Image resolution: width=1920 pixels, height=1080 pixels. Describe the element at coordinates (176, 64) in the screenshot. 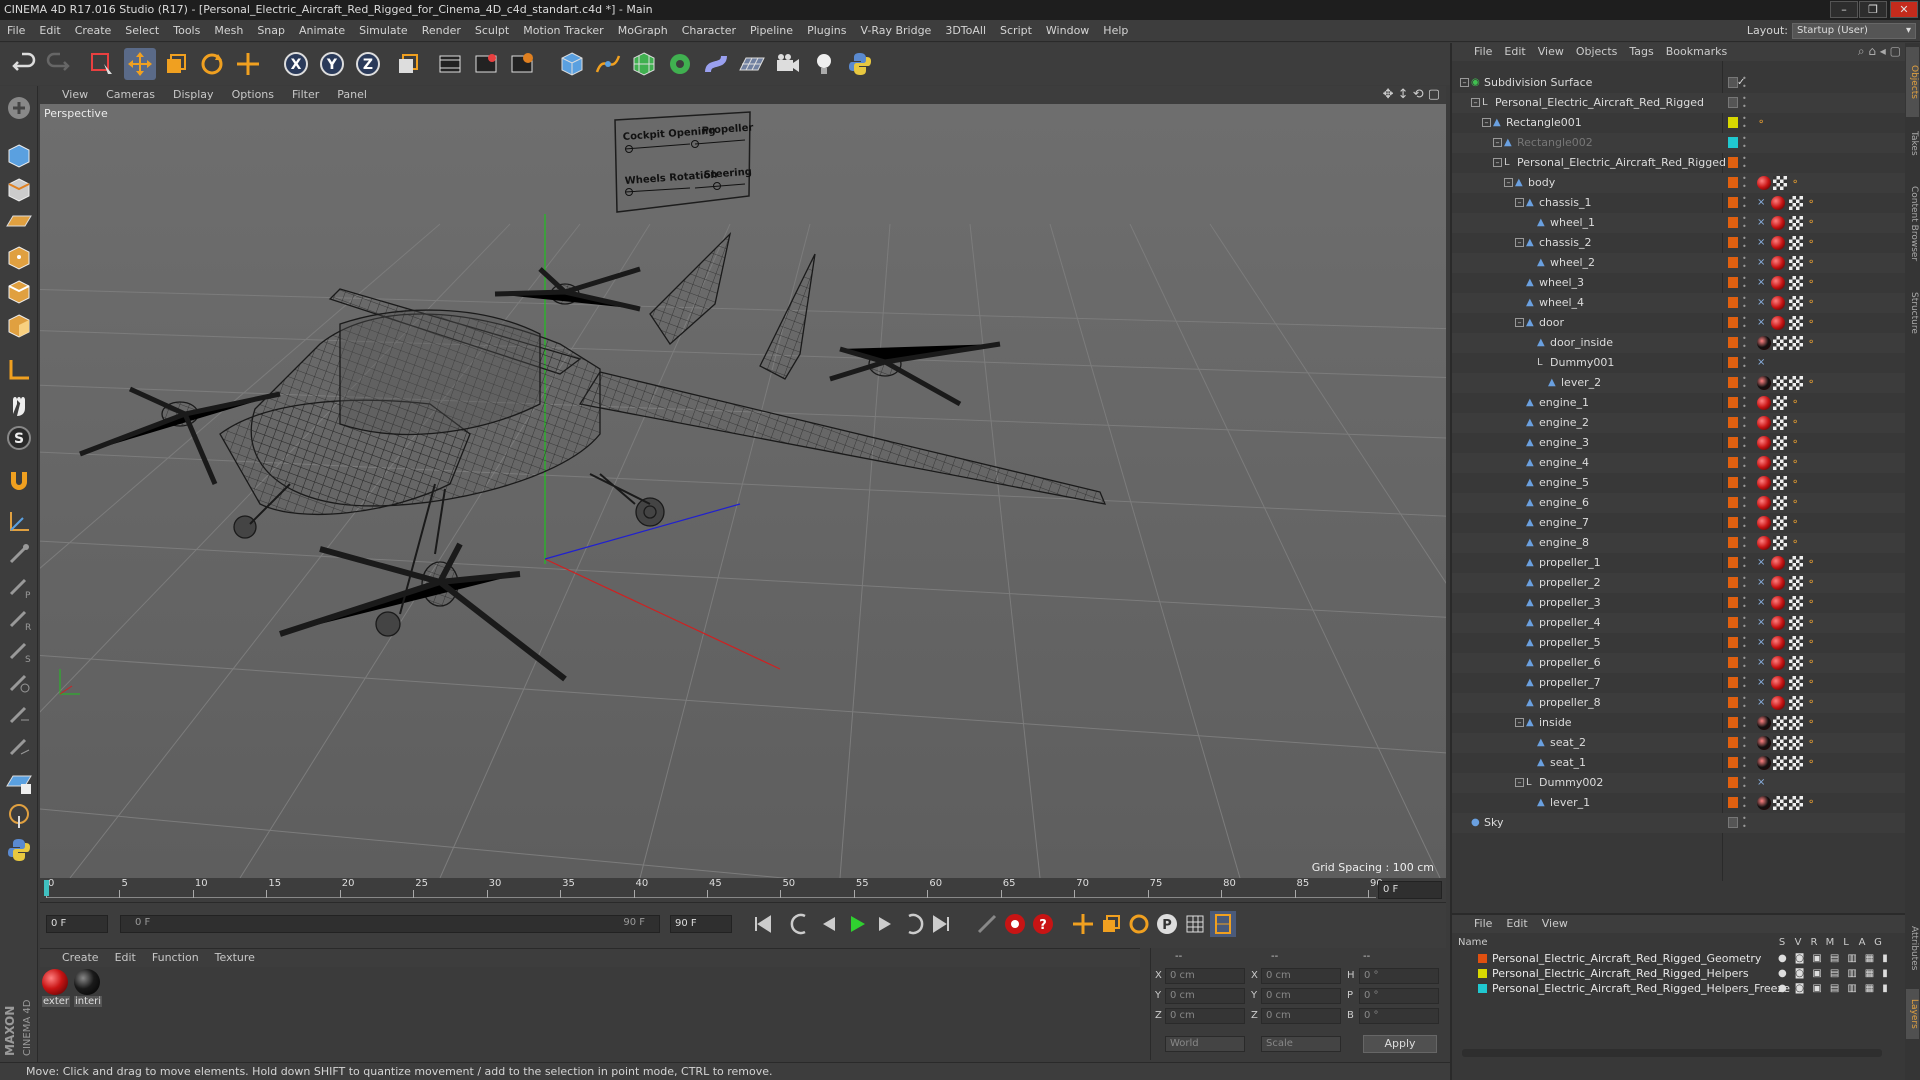

I see `scale-icon` at that location.